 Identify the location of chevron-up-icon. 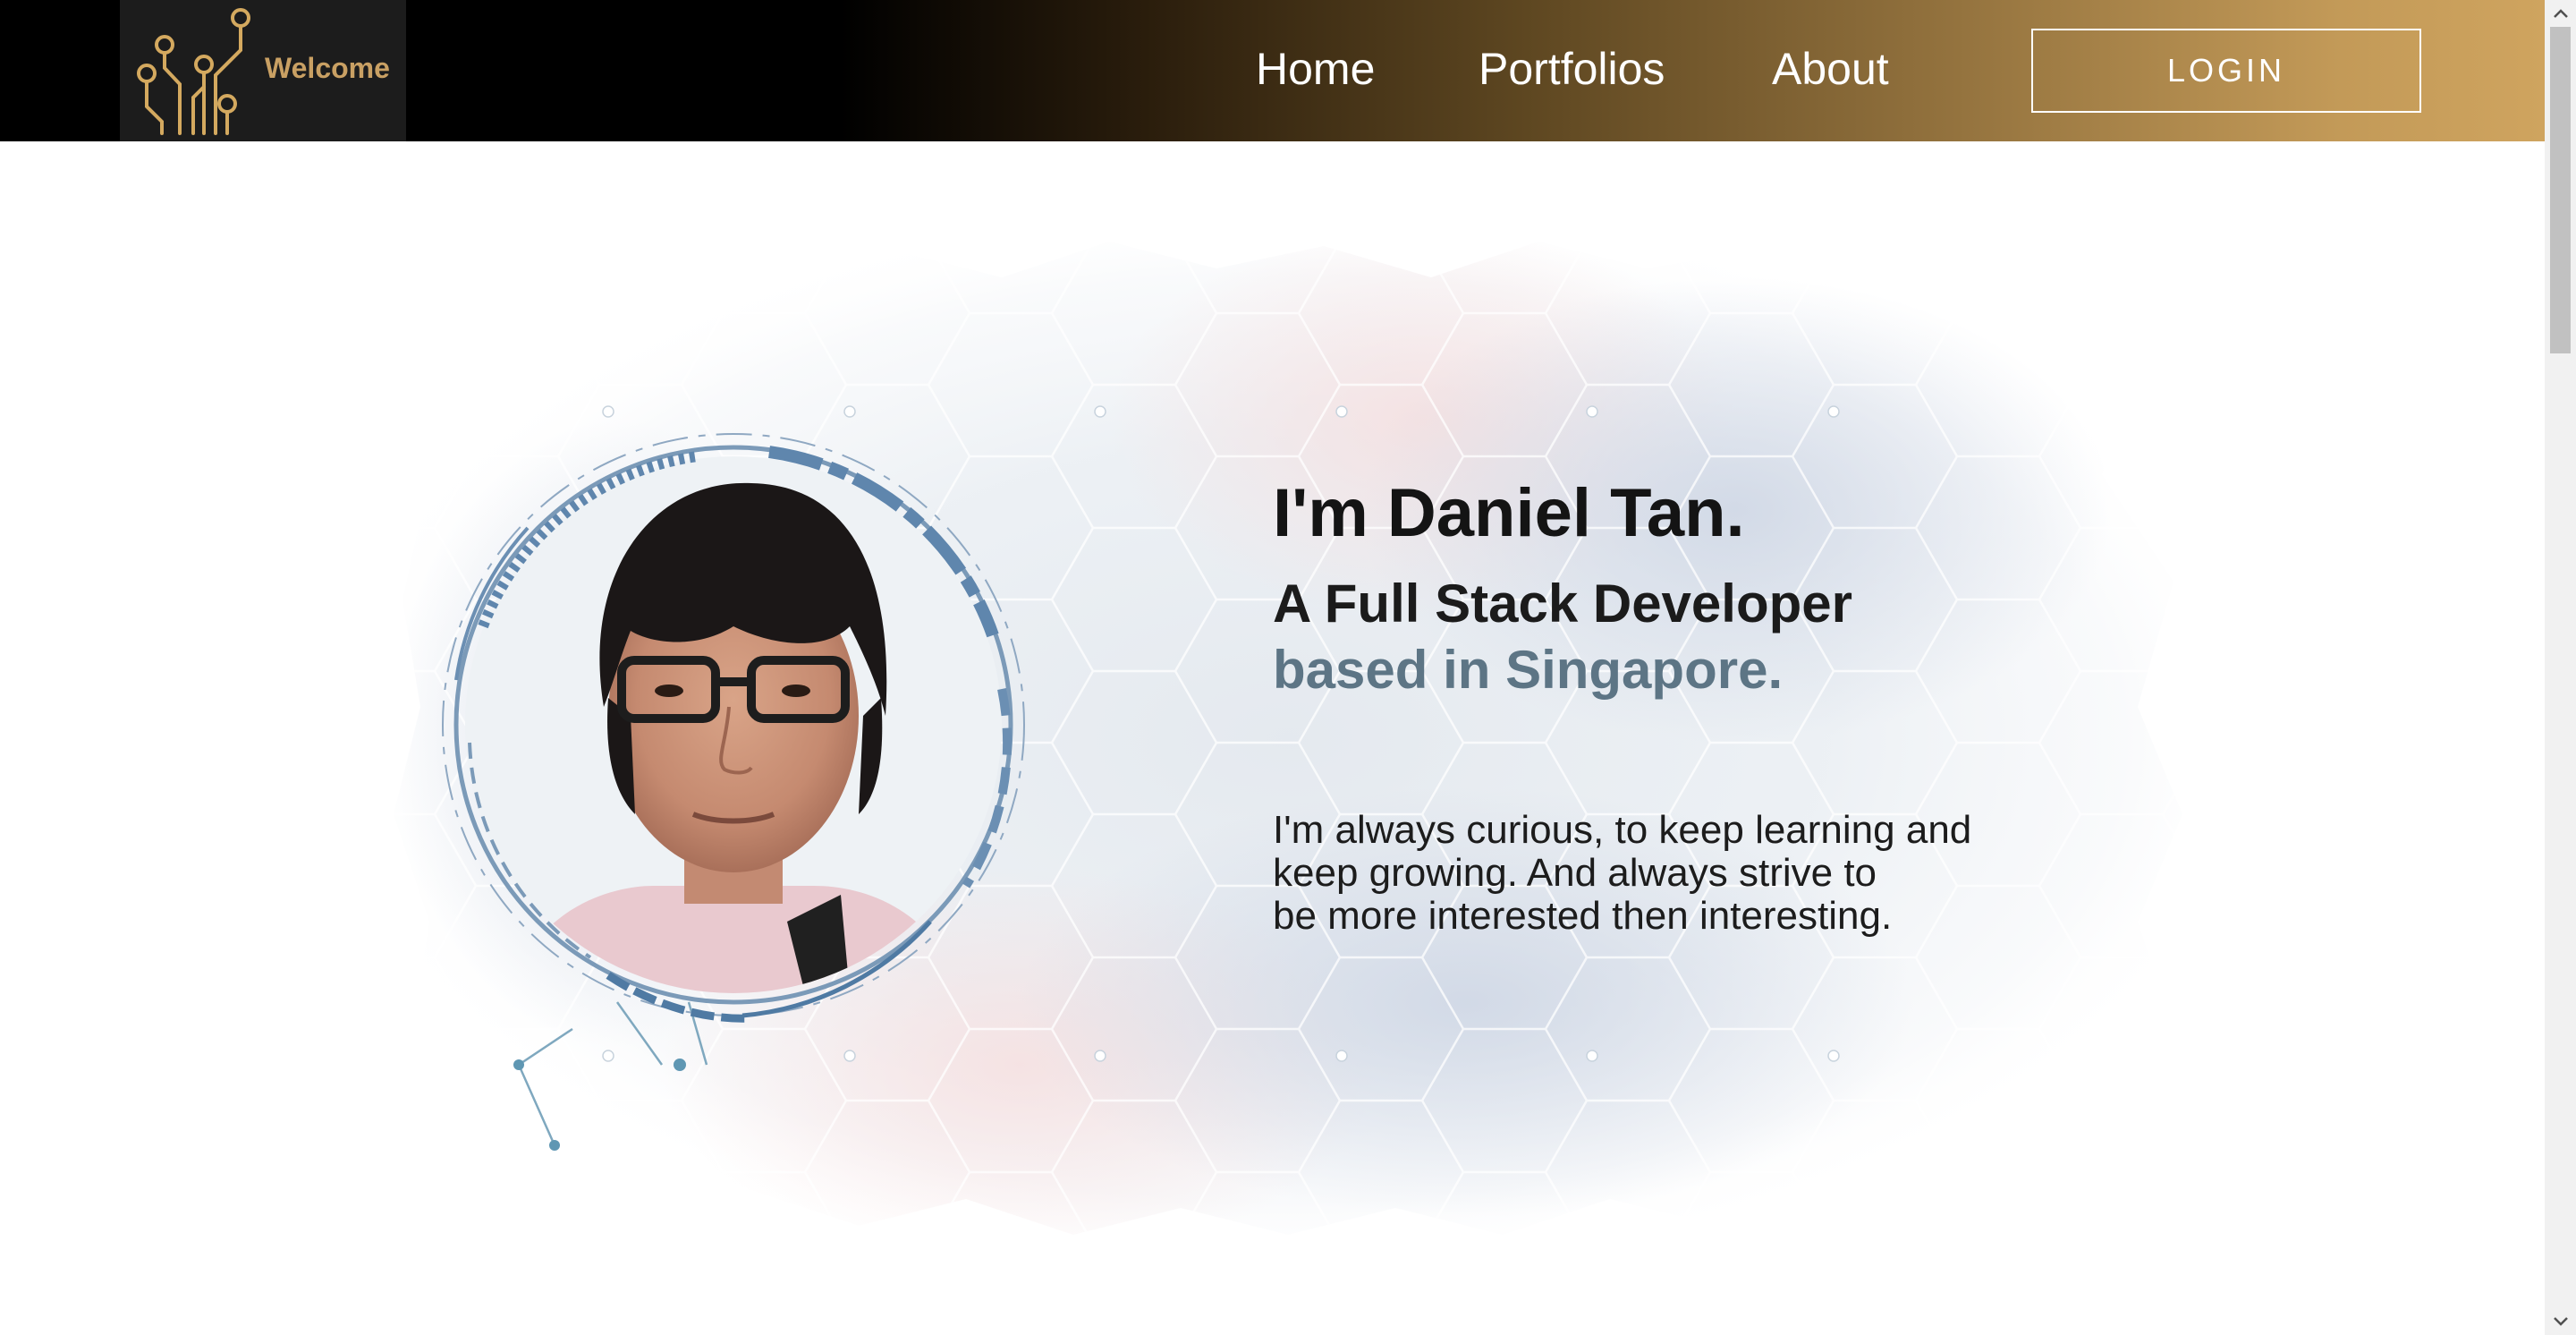
(2560, 13).